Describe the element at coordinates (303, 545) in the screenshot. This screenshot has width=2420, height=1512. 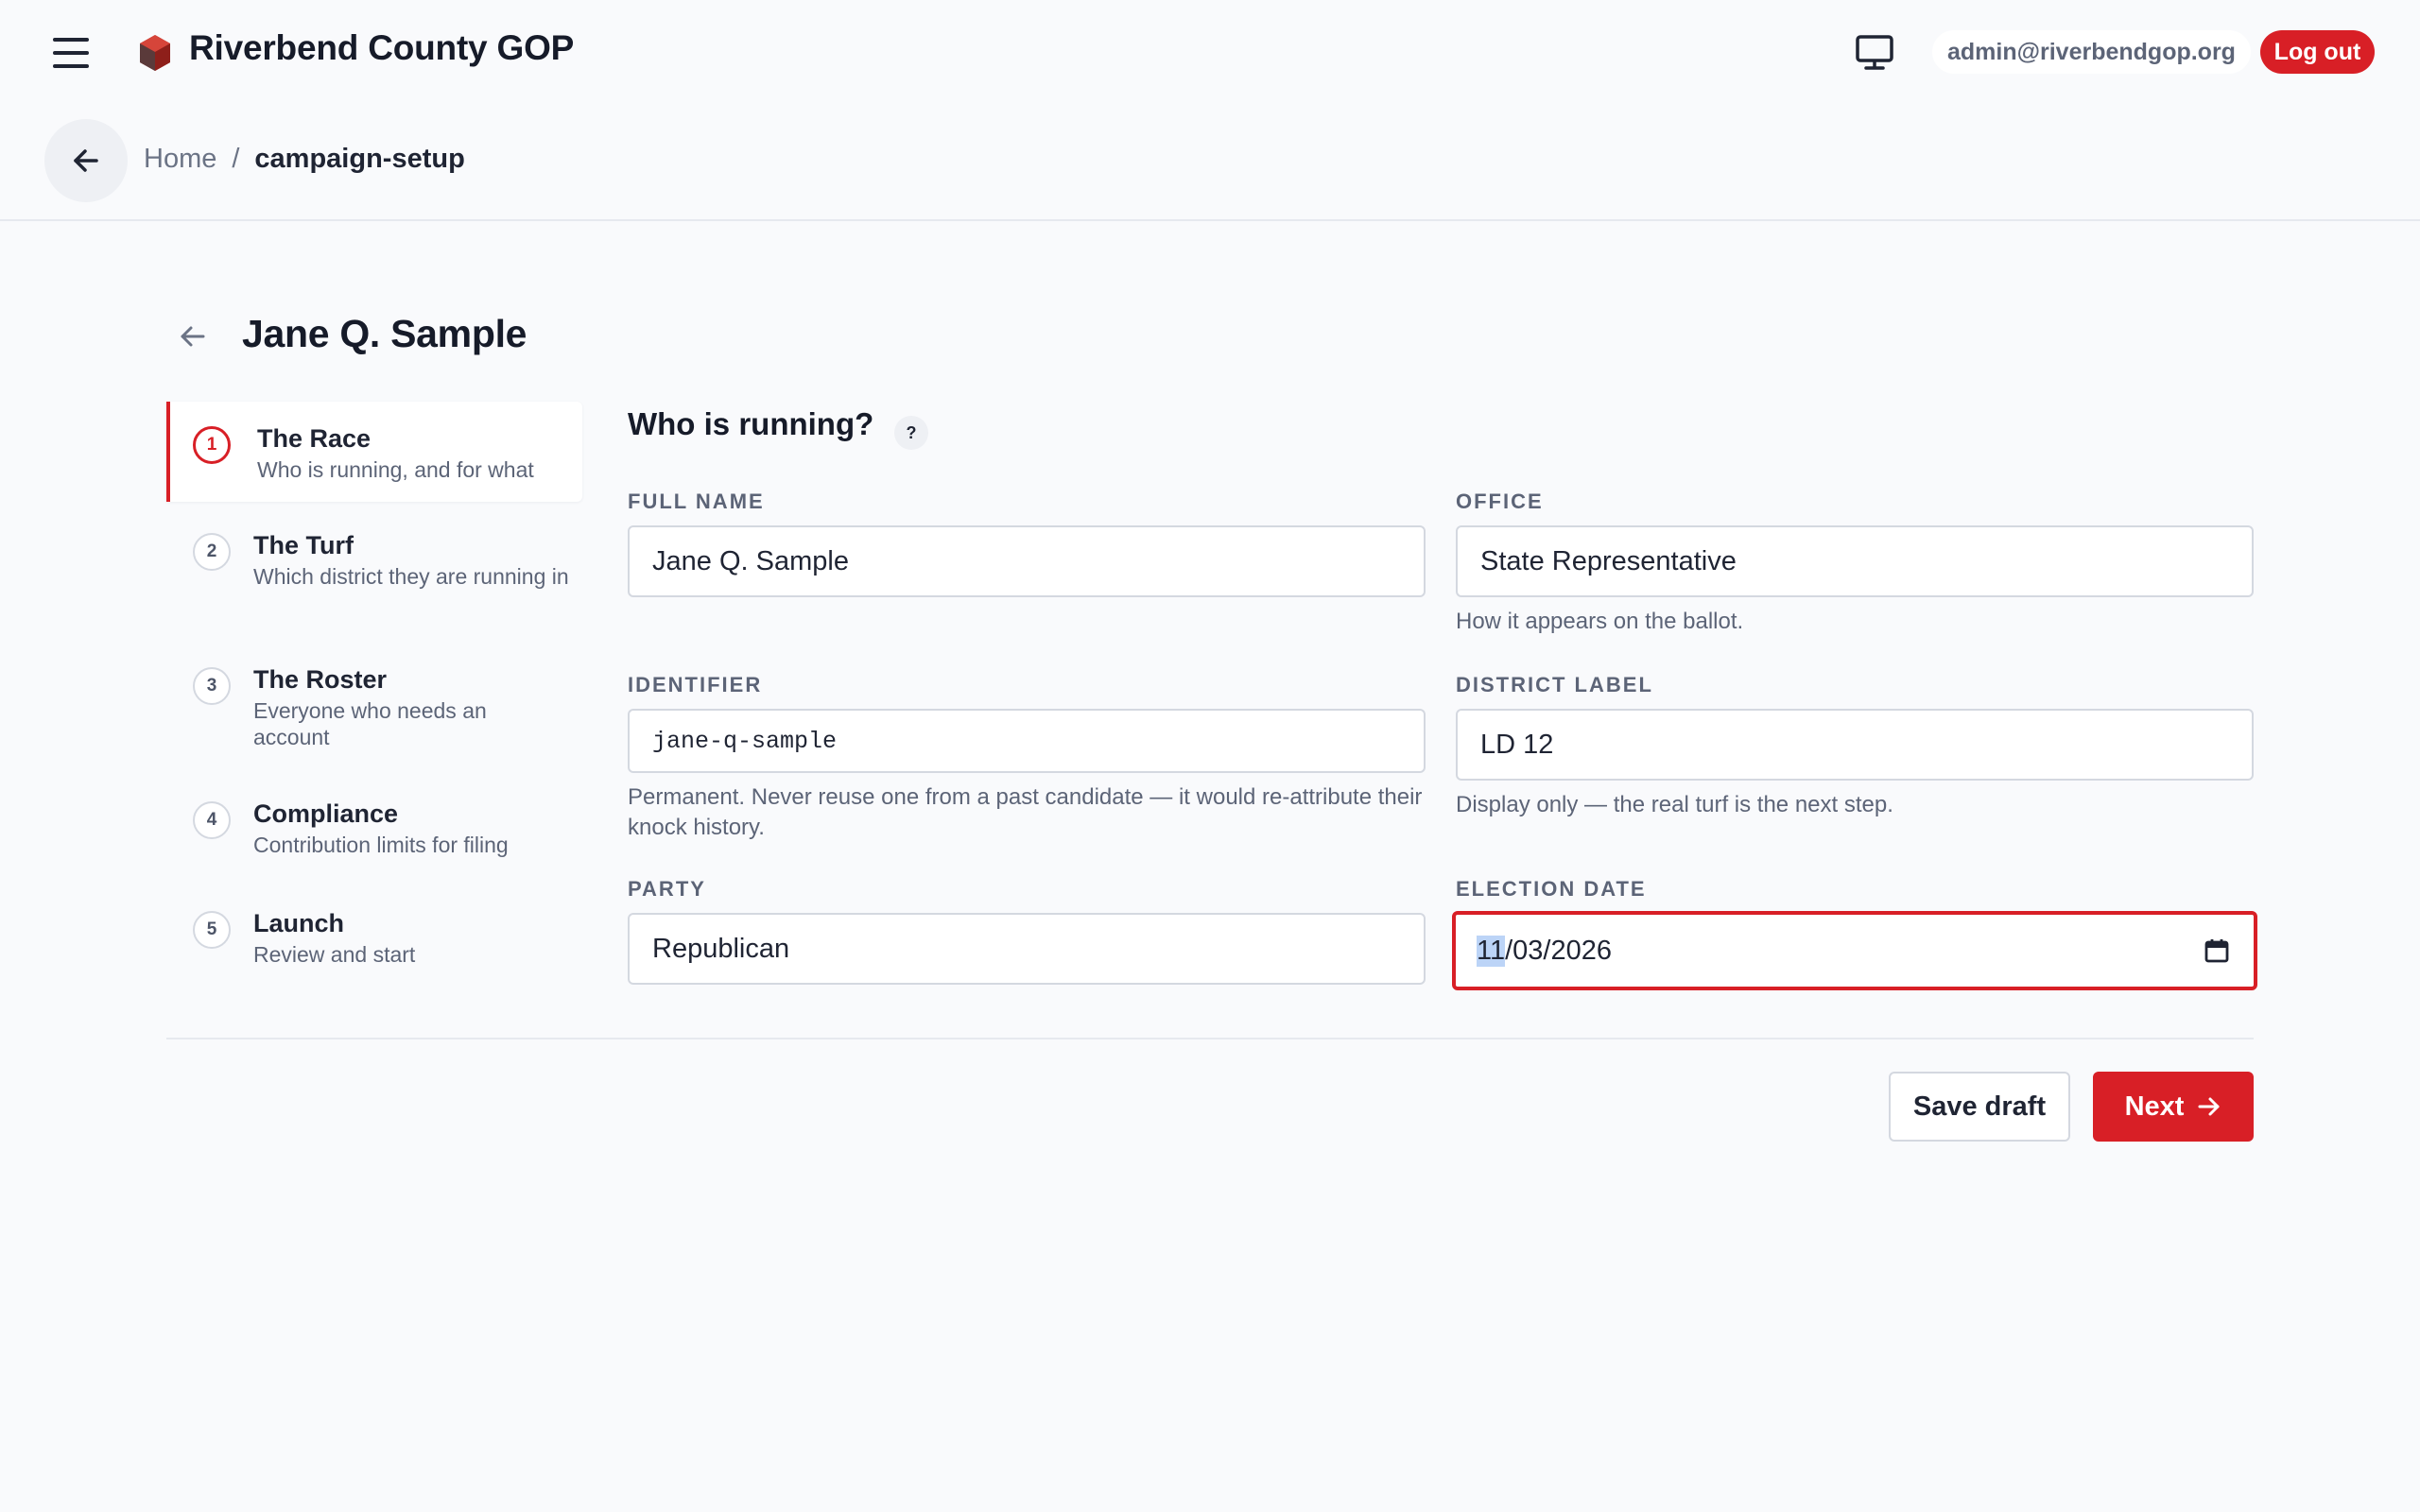
I see `step-title: The Turf` at that location.